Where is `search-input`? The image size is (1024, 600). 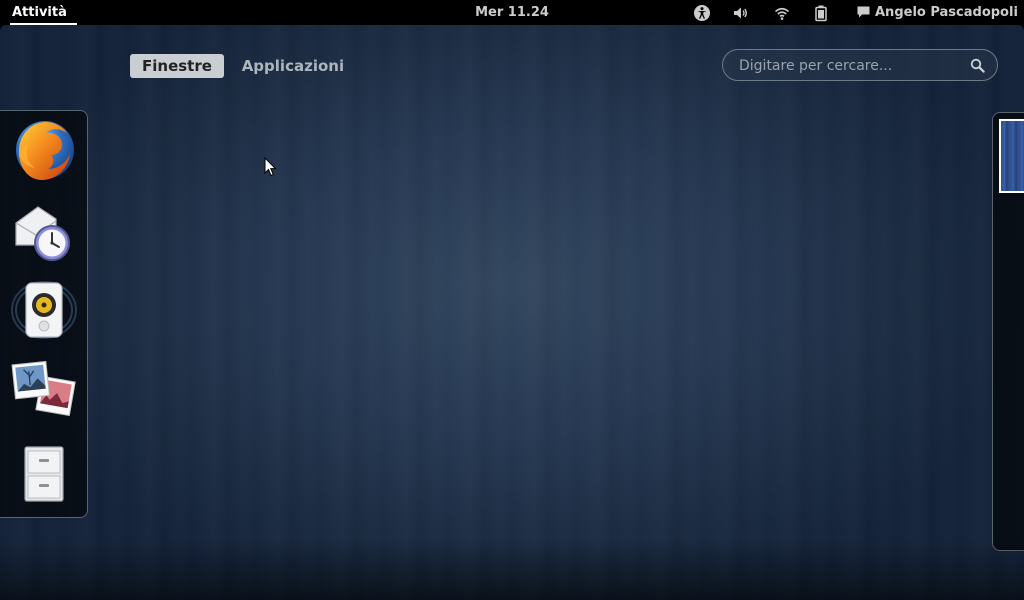
search-input is located at coordinates (849, 66).